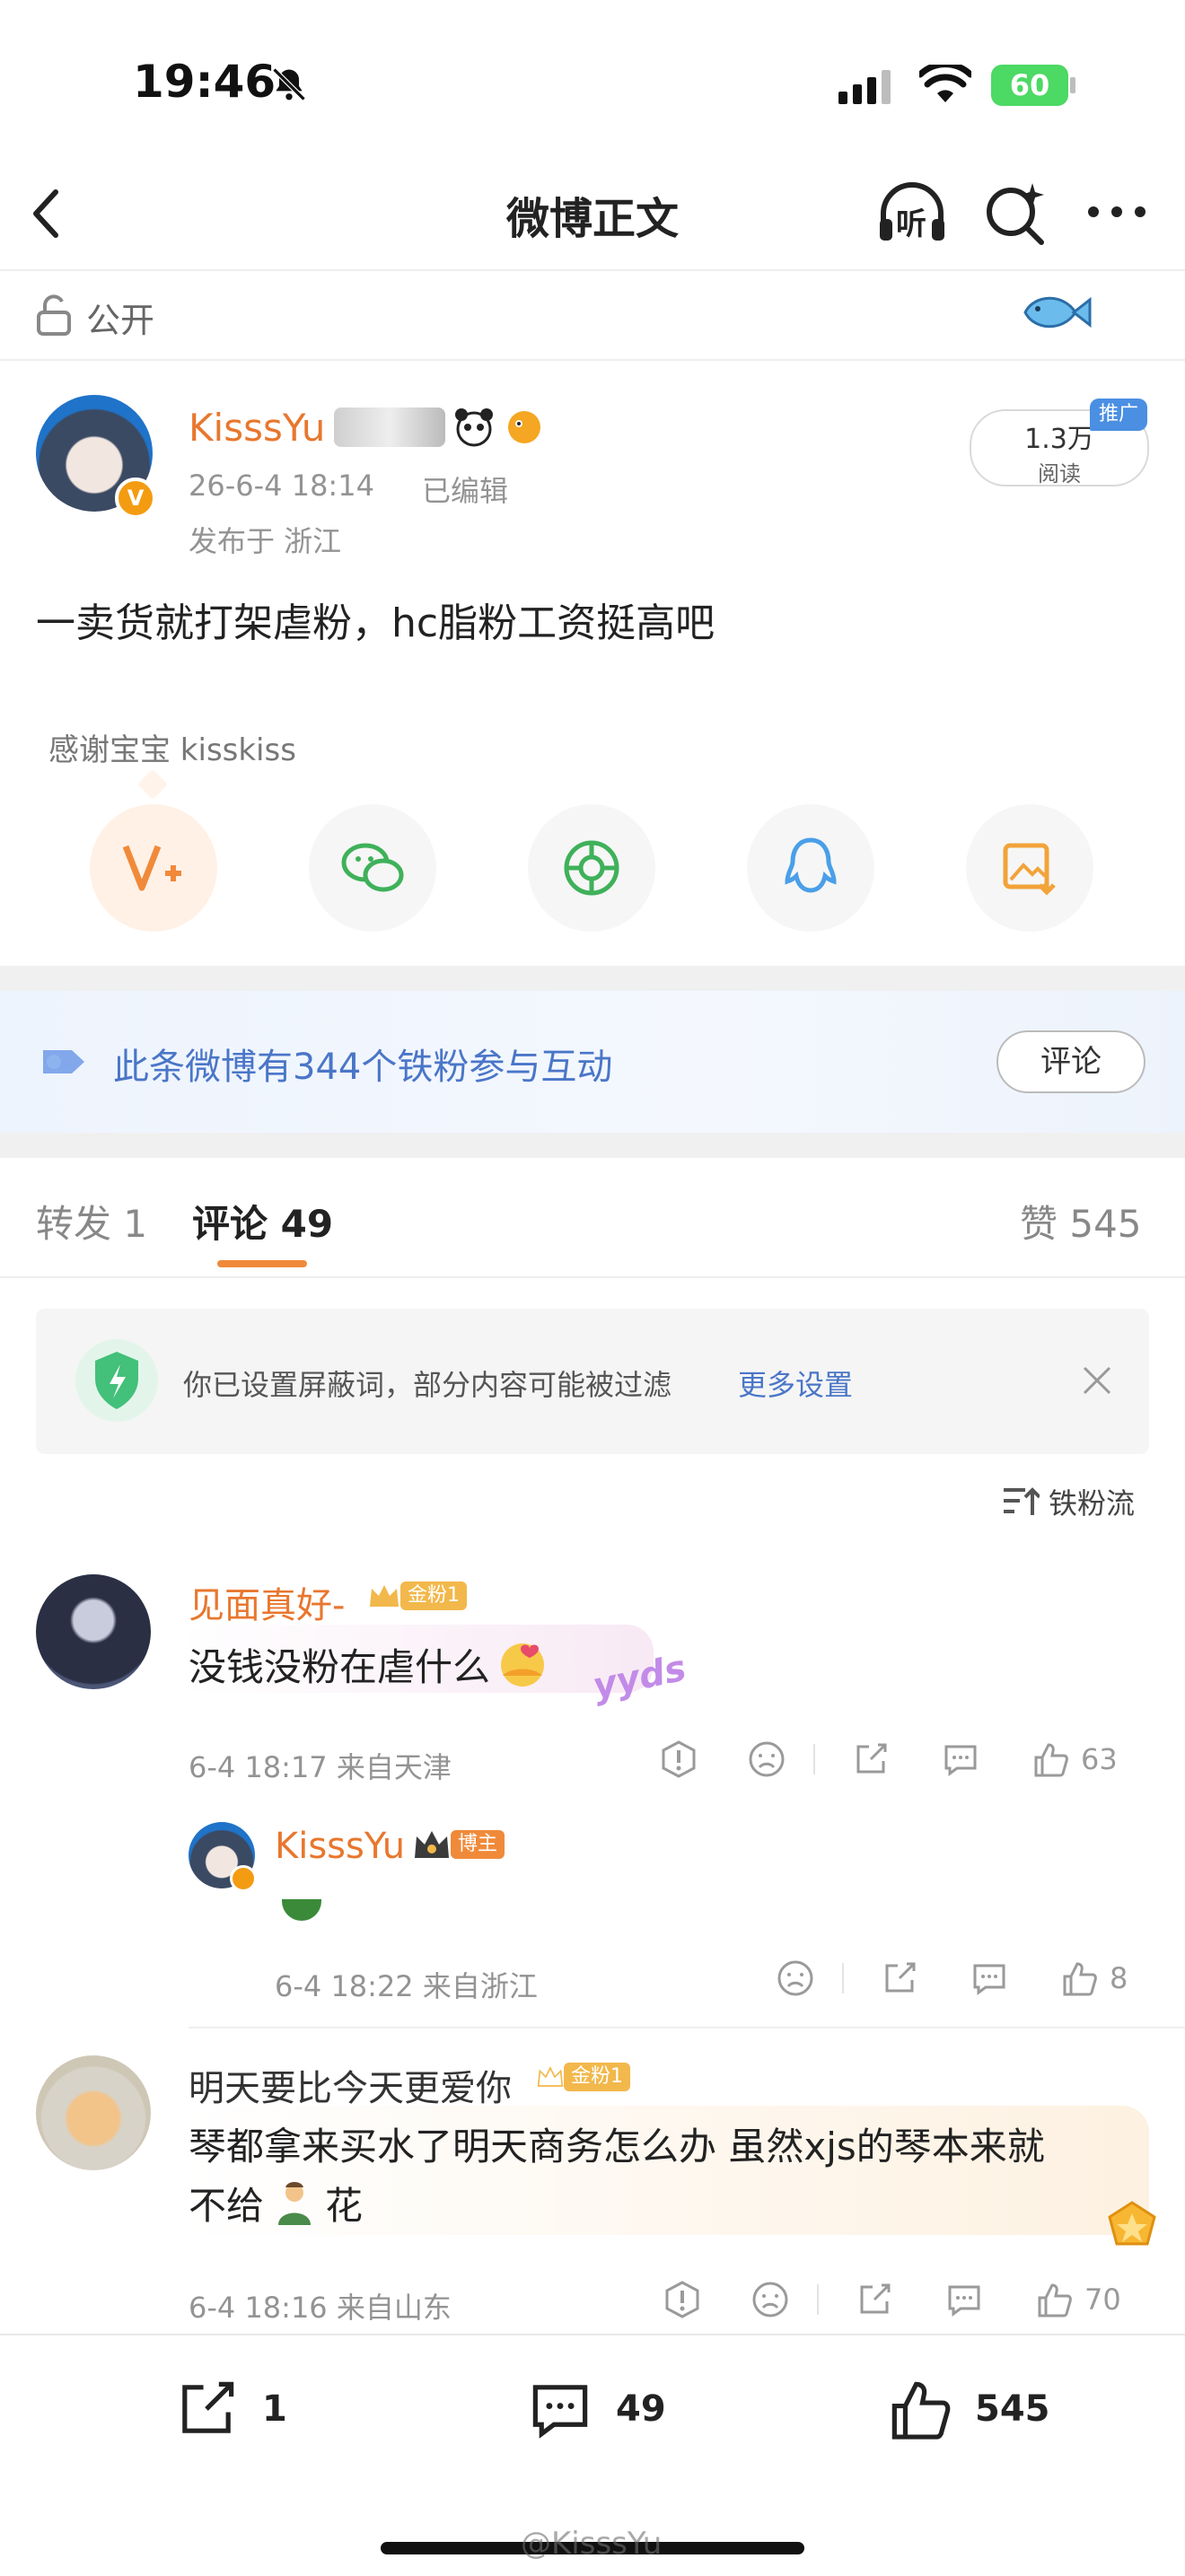  Describe the element at coordinates (1116, 212) in the screenshot. I see `more-options-icon` at that location.